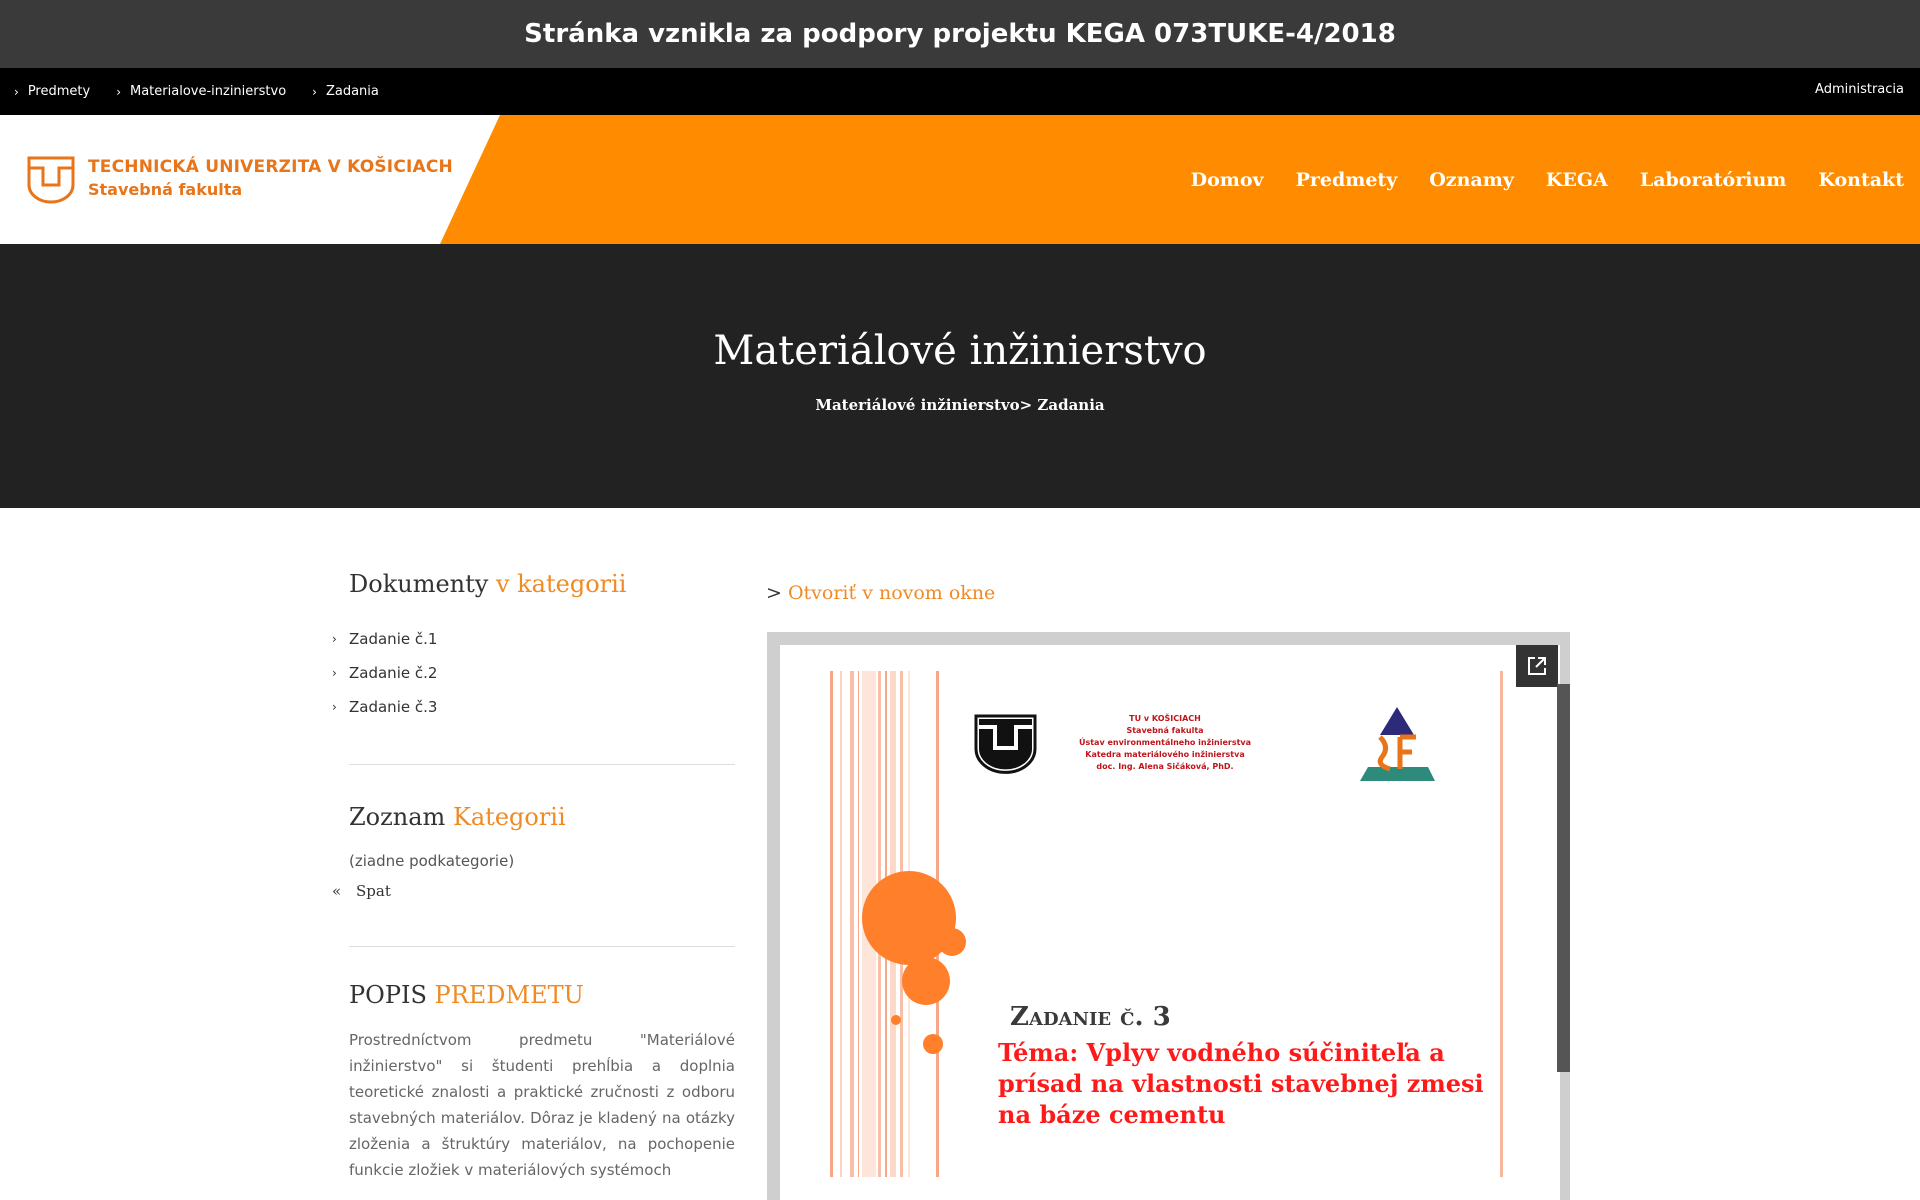  What do you see at coordinates (509, 995) in the screenshot?
I see `description-heading-accent: PREDMETU` at bounding box center [509, 995].